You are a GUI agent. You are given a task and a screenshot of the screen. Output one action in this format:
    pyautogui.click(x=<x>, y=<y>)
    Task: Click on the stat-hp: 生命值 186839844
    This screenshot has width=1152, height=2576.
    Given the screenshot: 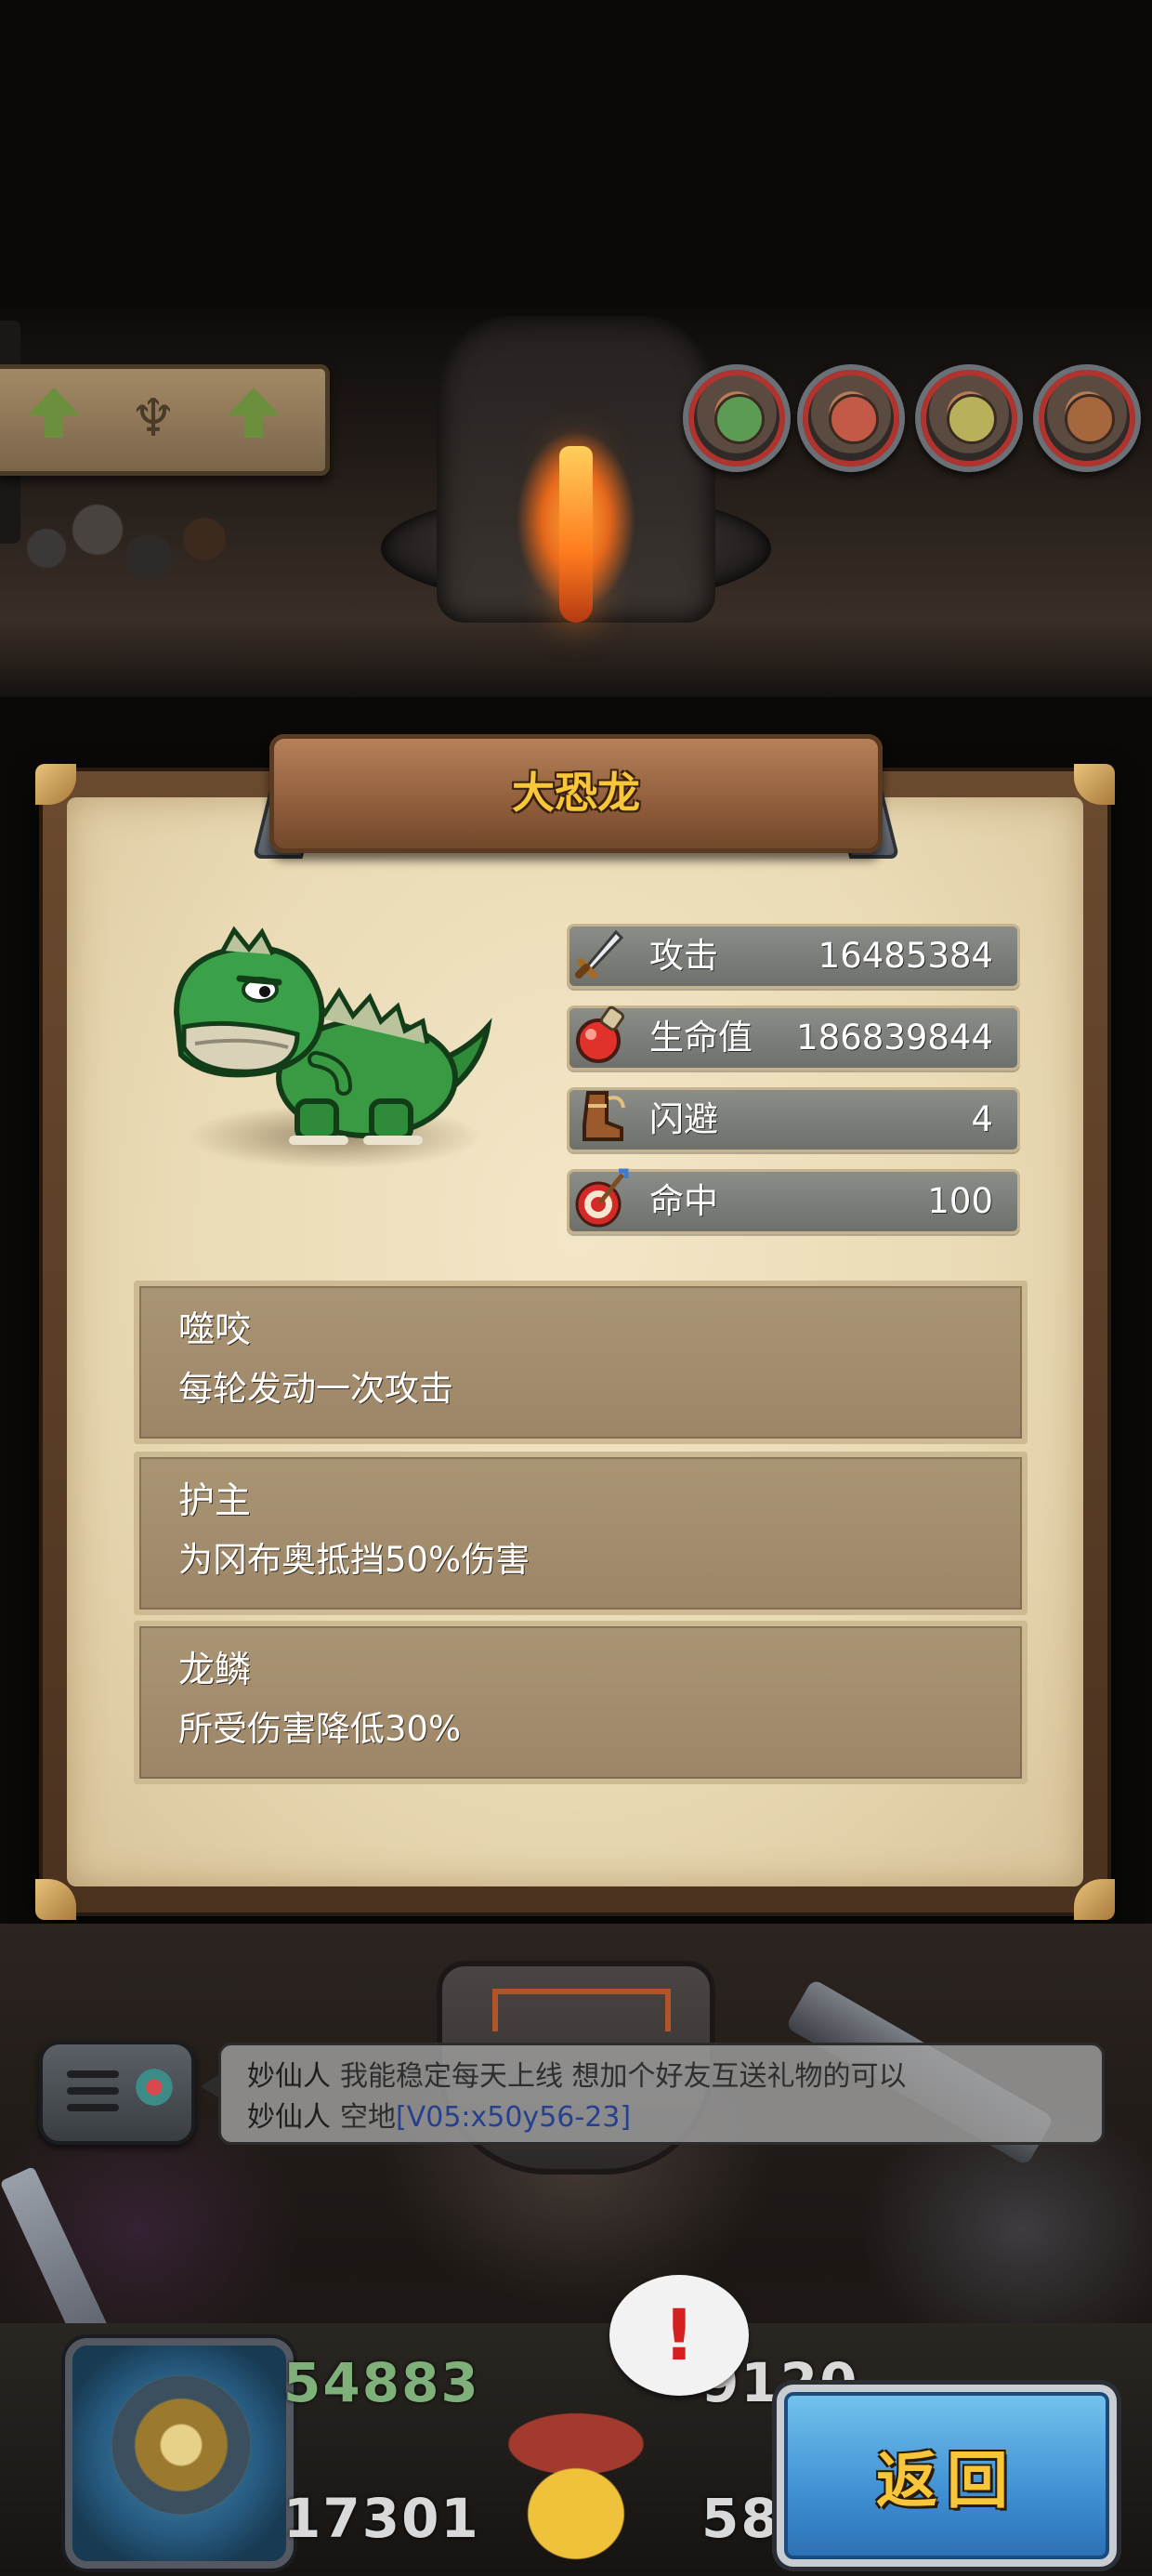 What is the action you would take?
    pyautogui.click(x=793, y=1038)
    